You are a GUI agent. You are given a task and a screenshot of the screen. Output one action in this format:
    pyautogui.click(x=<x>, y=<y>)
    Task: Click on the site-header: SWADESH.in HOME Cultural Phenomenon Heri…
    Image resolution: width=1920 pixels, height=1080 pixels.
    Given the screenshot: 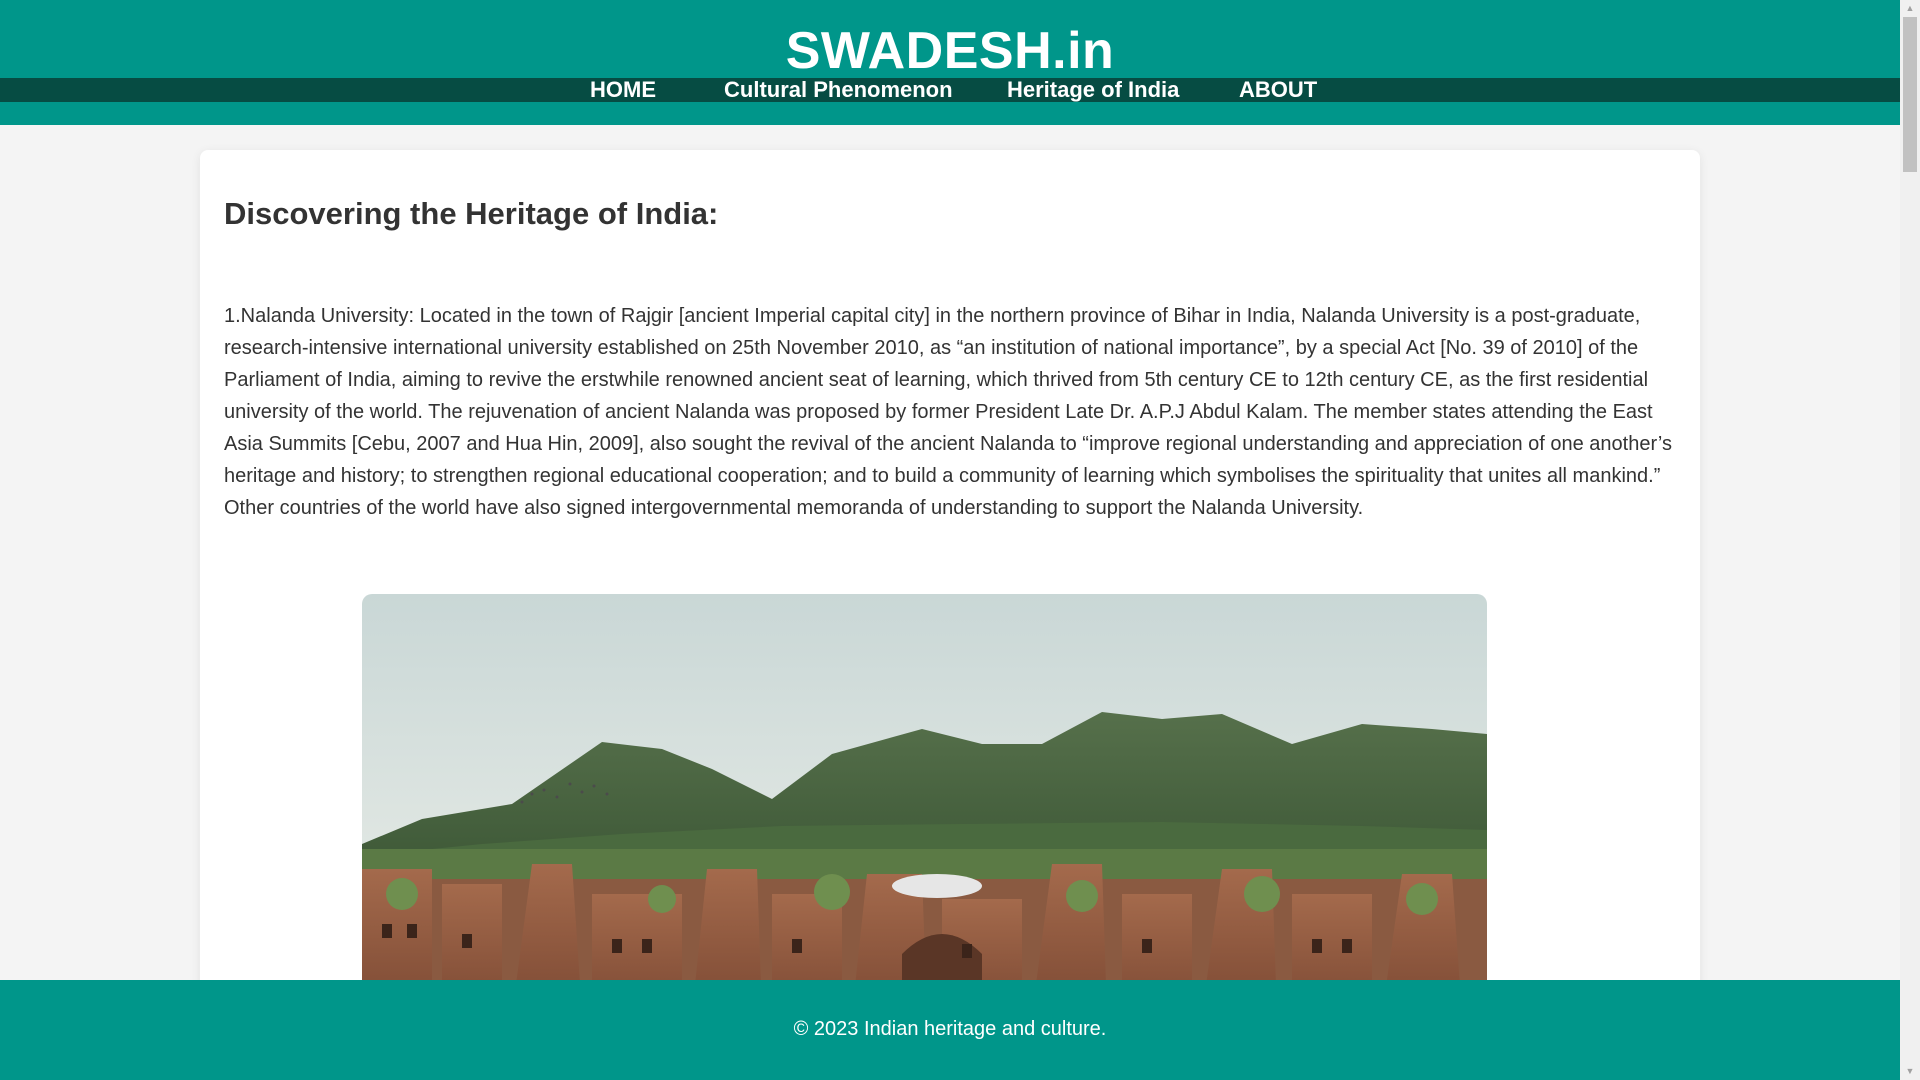 What is the action you would take?
    pyautogui.click(x=950, y=62)
    